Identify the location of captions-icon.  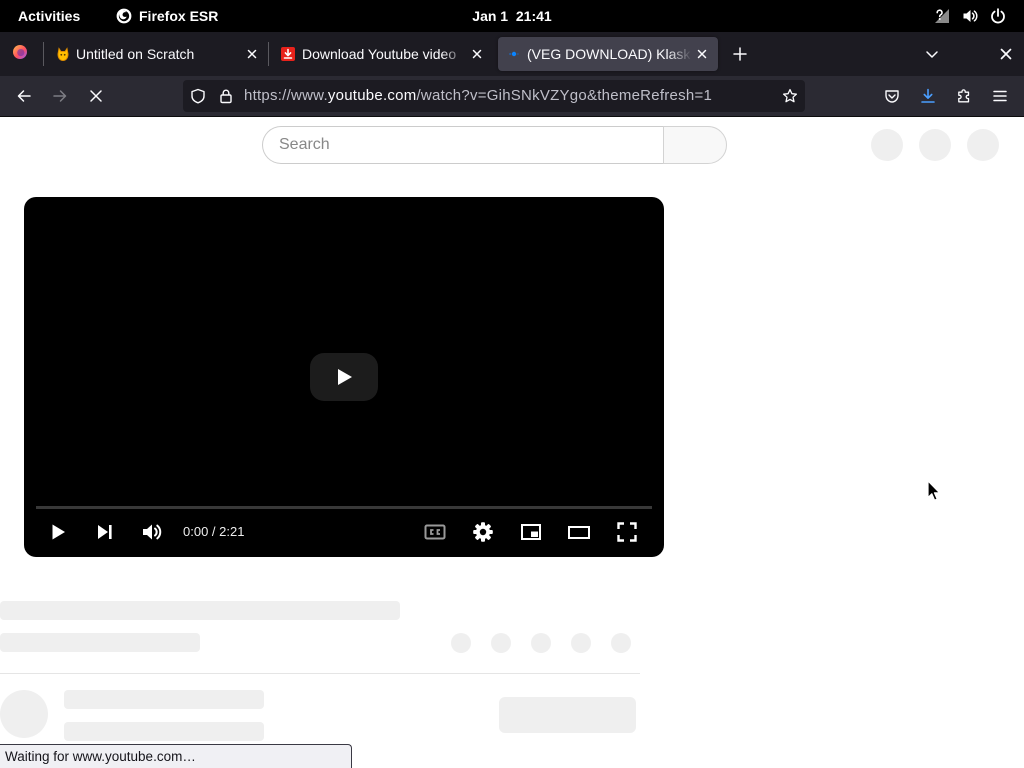
(435, 532).